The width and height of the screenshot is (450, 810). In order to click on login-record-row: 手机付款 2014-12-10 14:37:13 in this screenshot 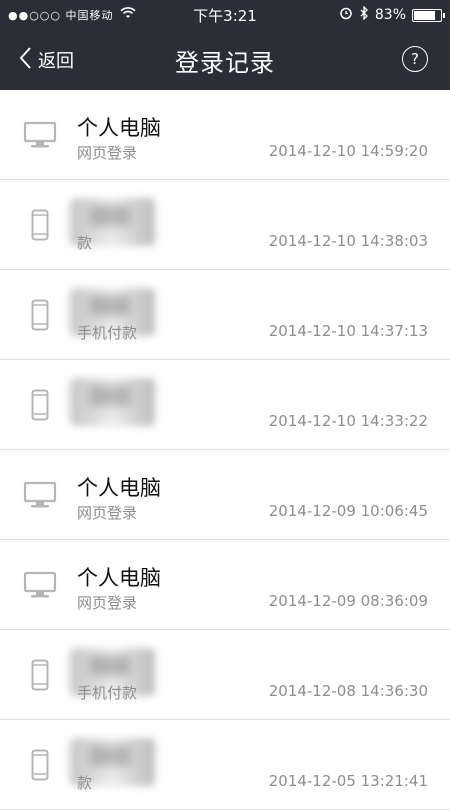, I will do `click(225, 315)`.